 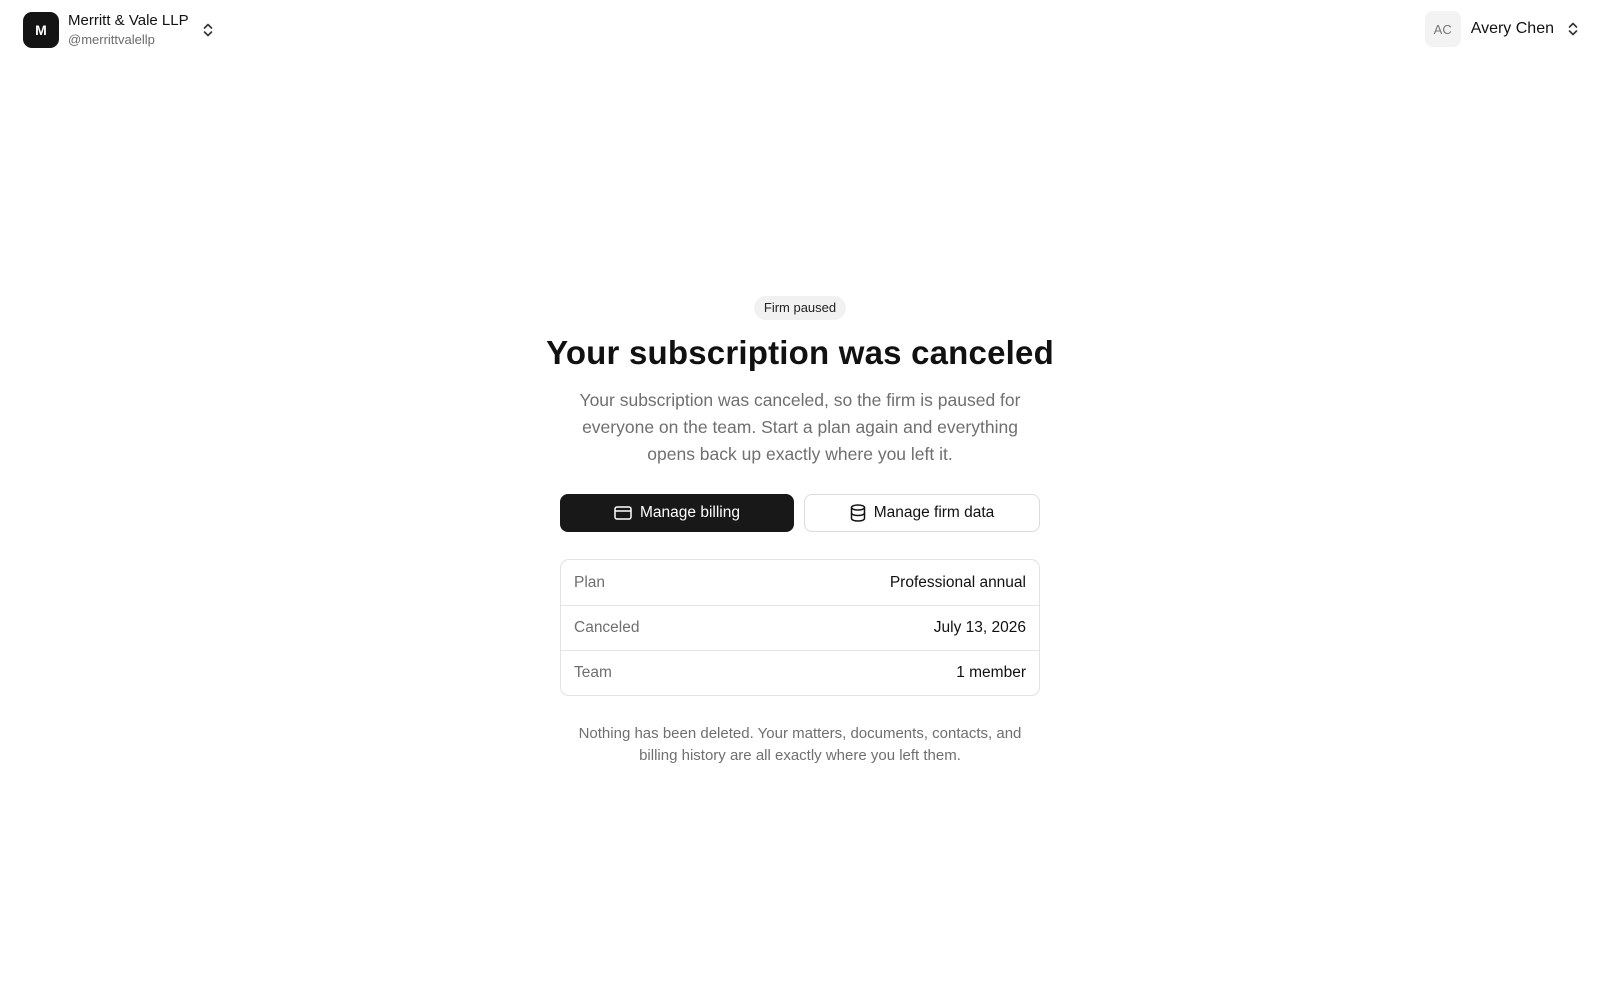 I want to click on workspace-name: Merritt & Vale LLP, so click(x=128, y=20).